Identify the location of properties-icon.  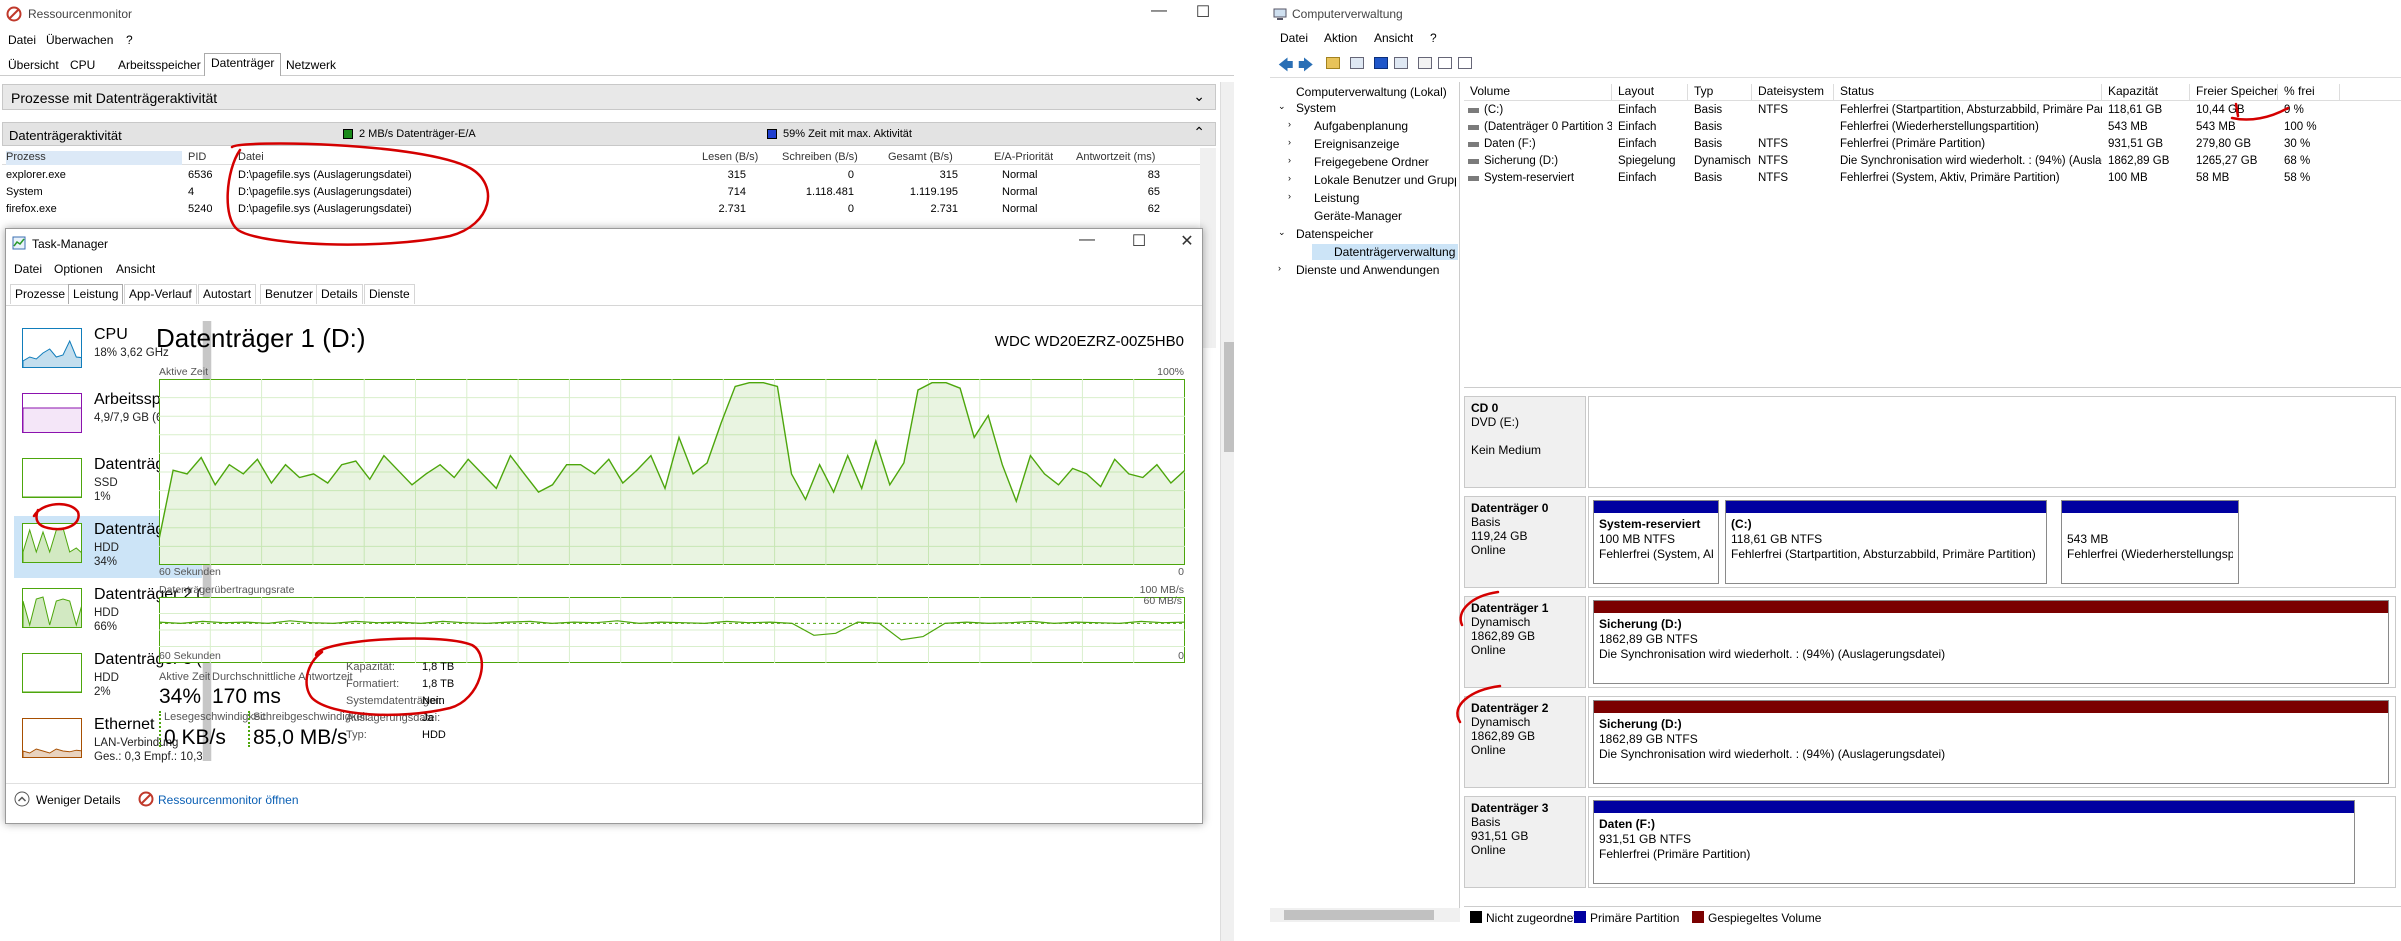
(1401, 63).